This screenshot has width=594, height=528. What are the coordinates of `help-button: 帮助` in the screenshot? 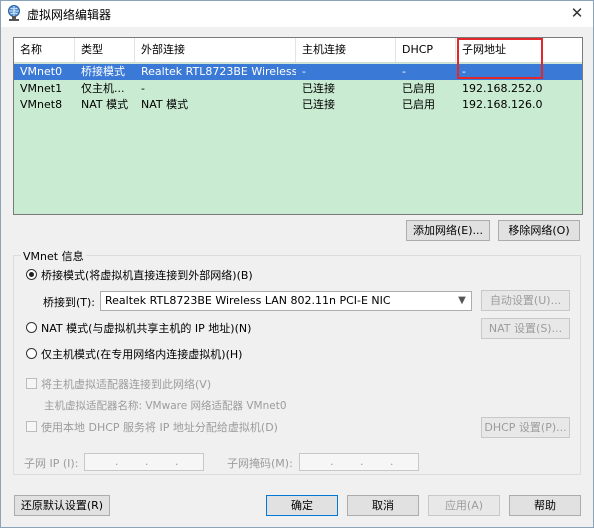 It's located at (545, 505).